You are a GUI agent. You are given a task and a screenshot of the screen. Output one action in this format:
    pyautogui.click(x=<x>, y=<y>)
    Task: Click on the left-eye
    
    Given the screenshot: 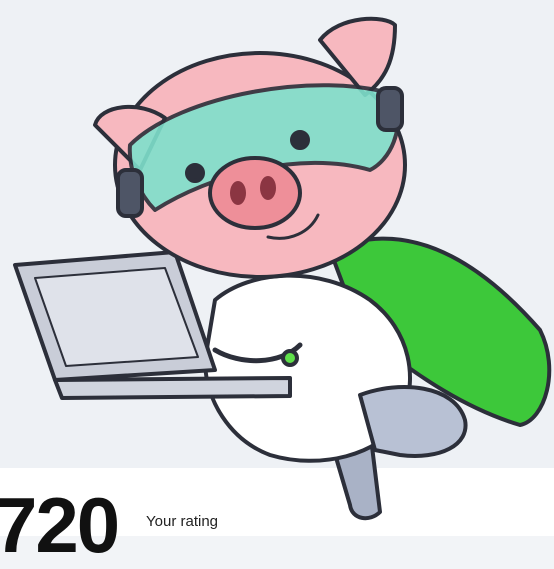 What is the action you would take?
    pyautogui.click(x=195, y=173)
    